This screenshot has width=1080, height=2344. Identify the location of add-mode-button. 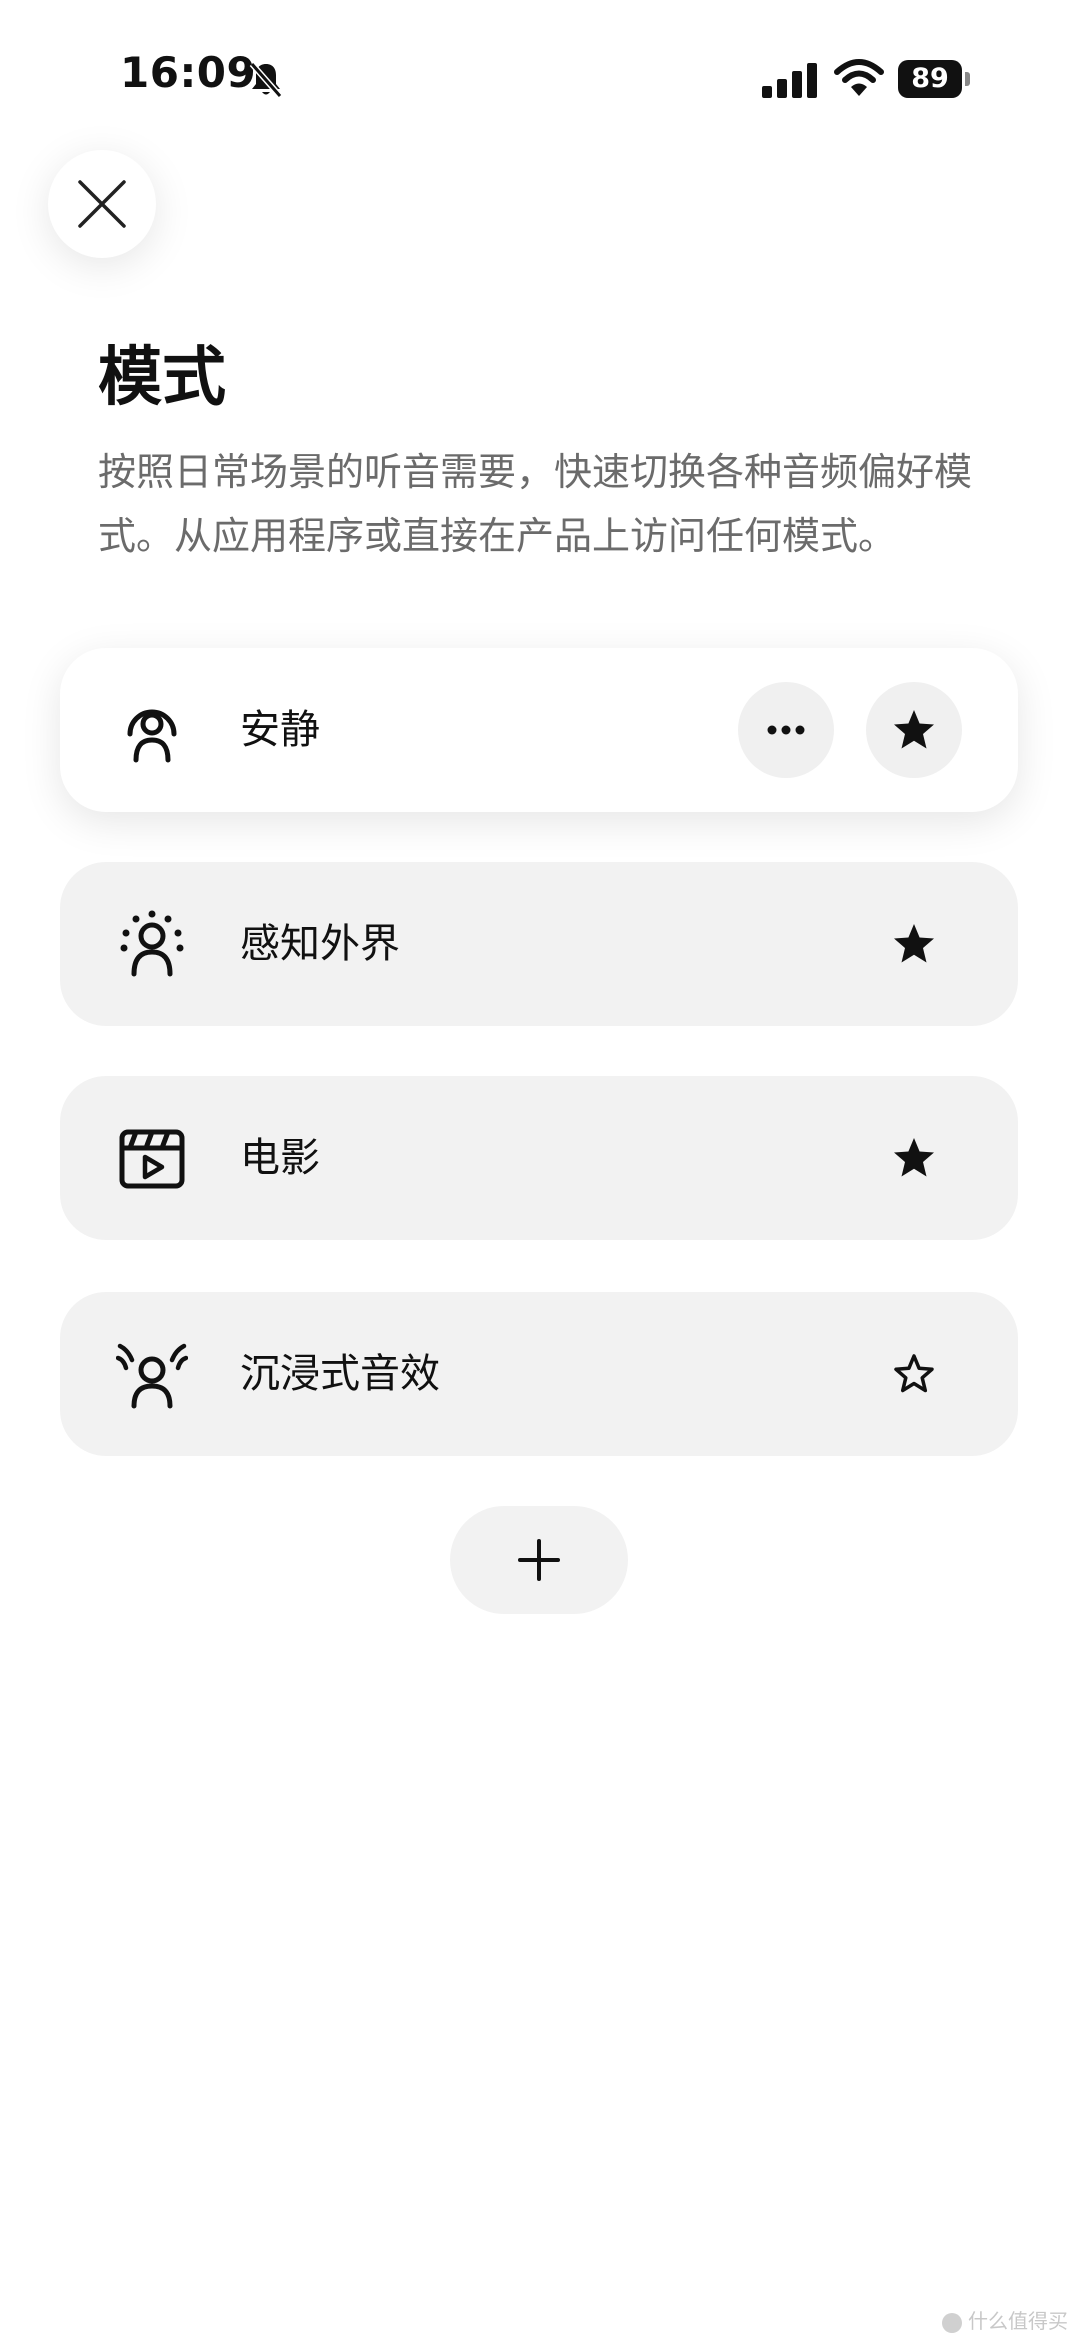
(539, 1560).